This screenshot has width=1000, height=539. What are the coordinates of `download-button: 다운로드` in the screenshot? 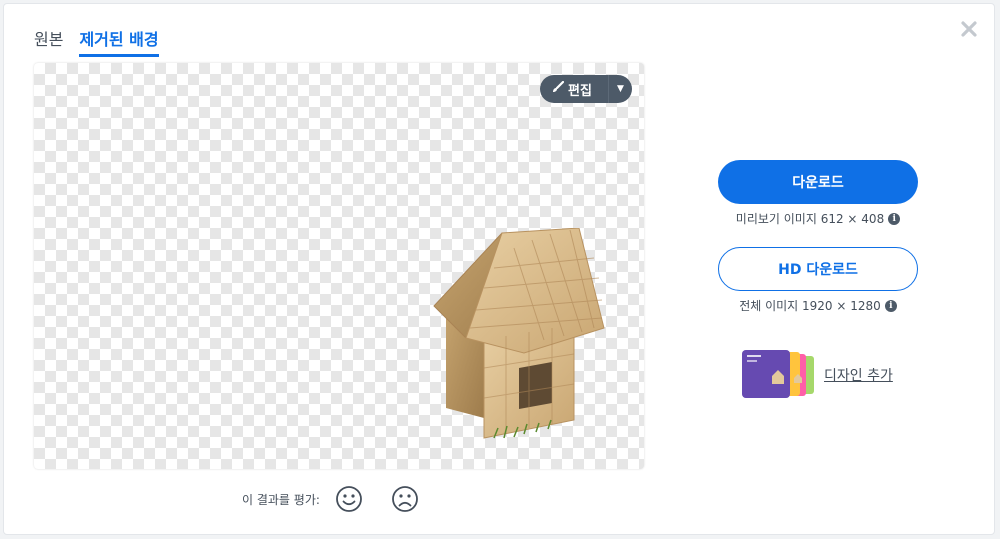 It's located at (818, 182).